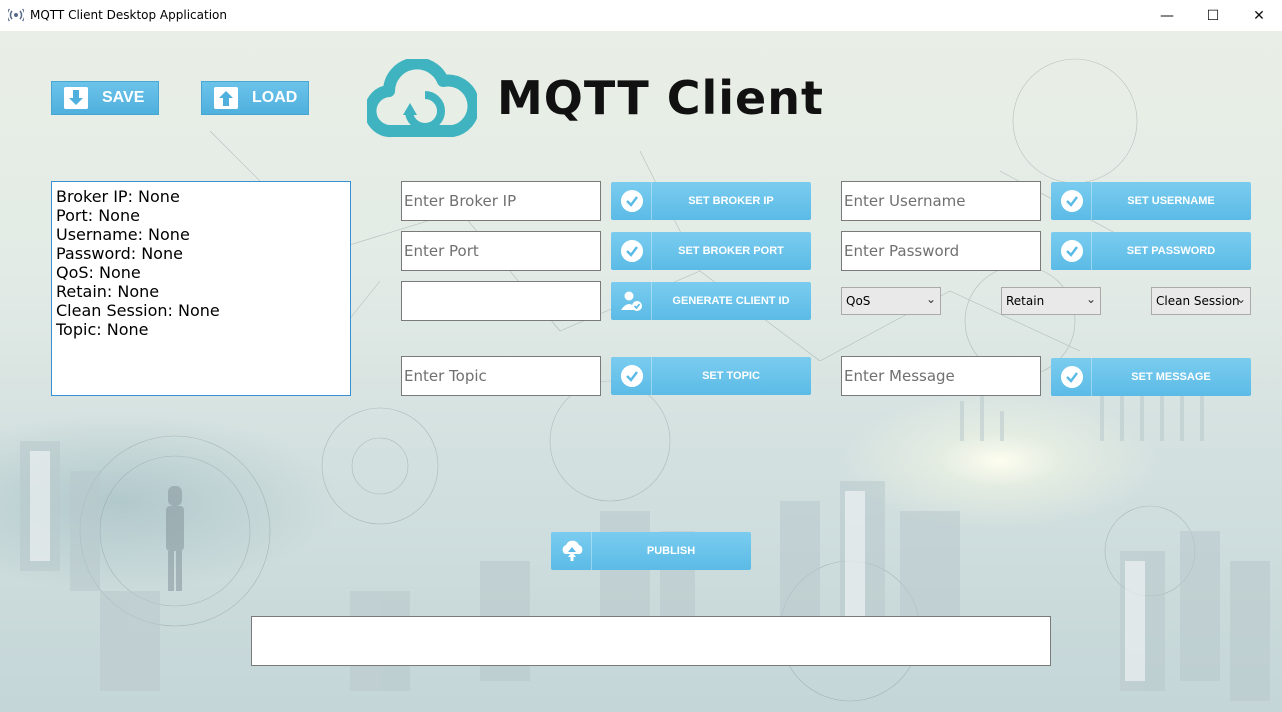 This screenshot has height=712, width=1282. What do you see at coordinates (731, 201) in the screenshot?
I see `set-broker-ip-label: SET BROKER IP` at bounding box center [731, 201].